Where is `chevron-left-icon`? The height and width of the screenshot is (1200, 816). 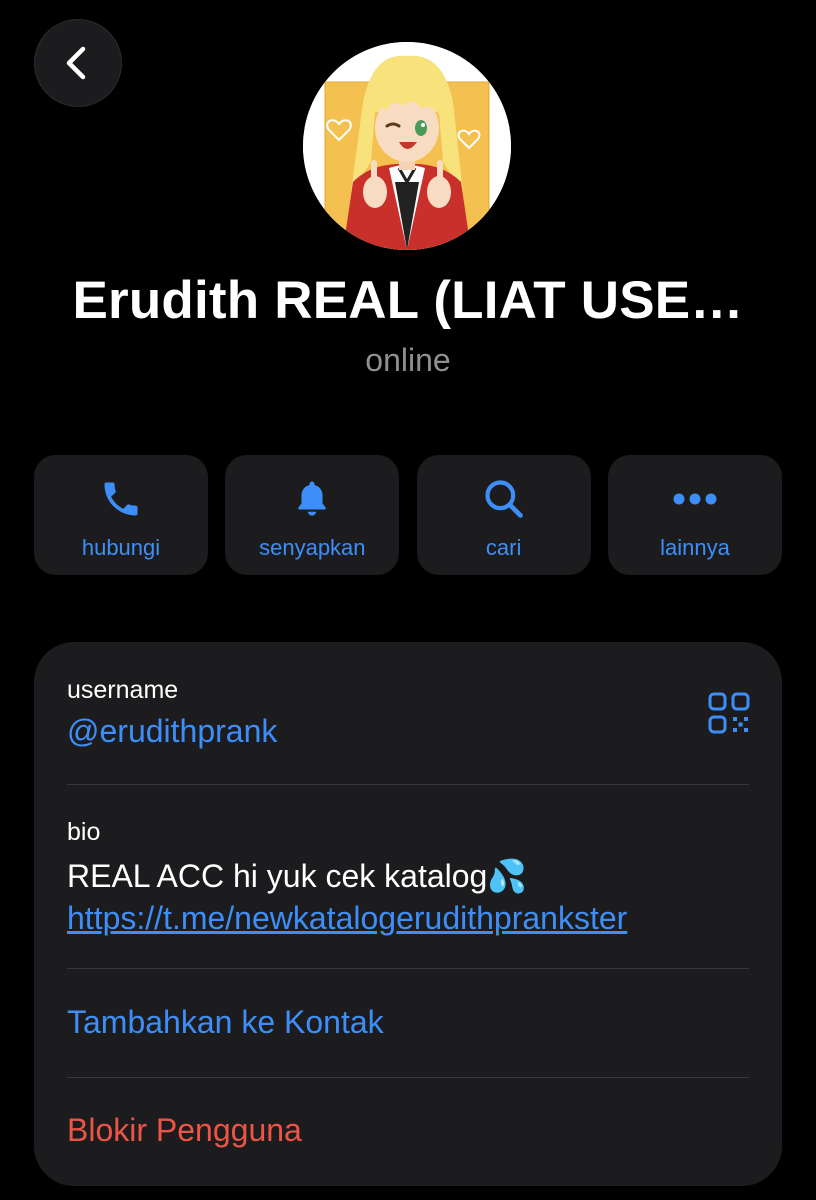 chevron-left-icon is located at coordinates (76, 63).